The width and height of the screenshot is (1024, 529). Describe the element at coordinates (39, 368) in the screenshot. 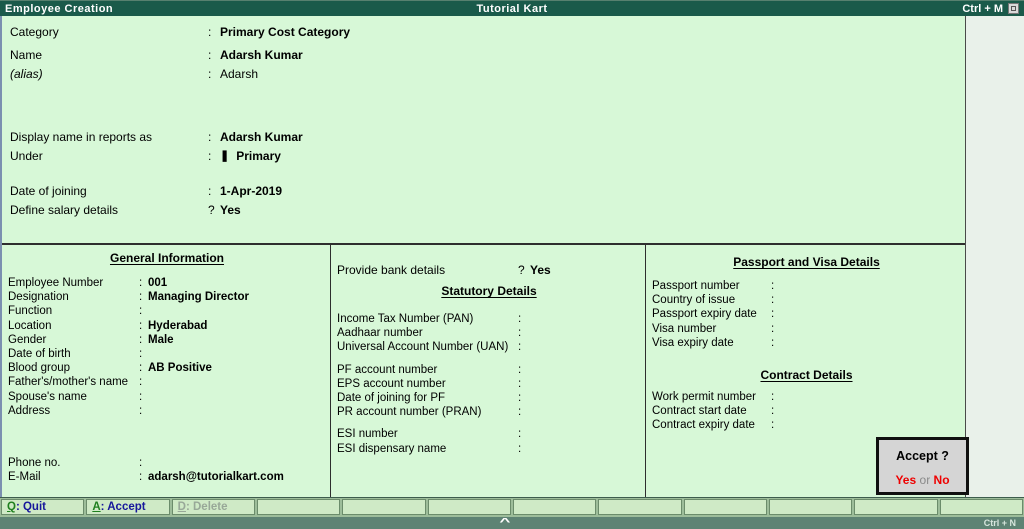

I see `field-label: Blood group` at that location.